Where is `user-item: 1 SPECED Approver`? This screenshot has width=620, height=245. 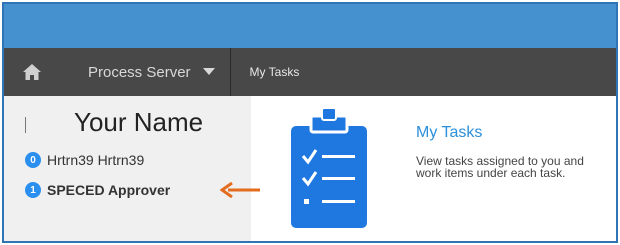 user-item: 1 SPECED Approver is located at coordinates (97, 190).